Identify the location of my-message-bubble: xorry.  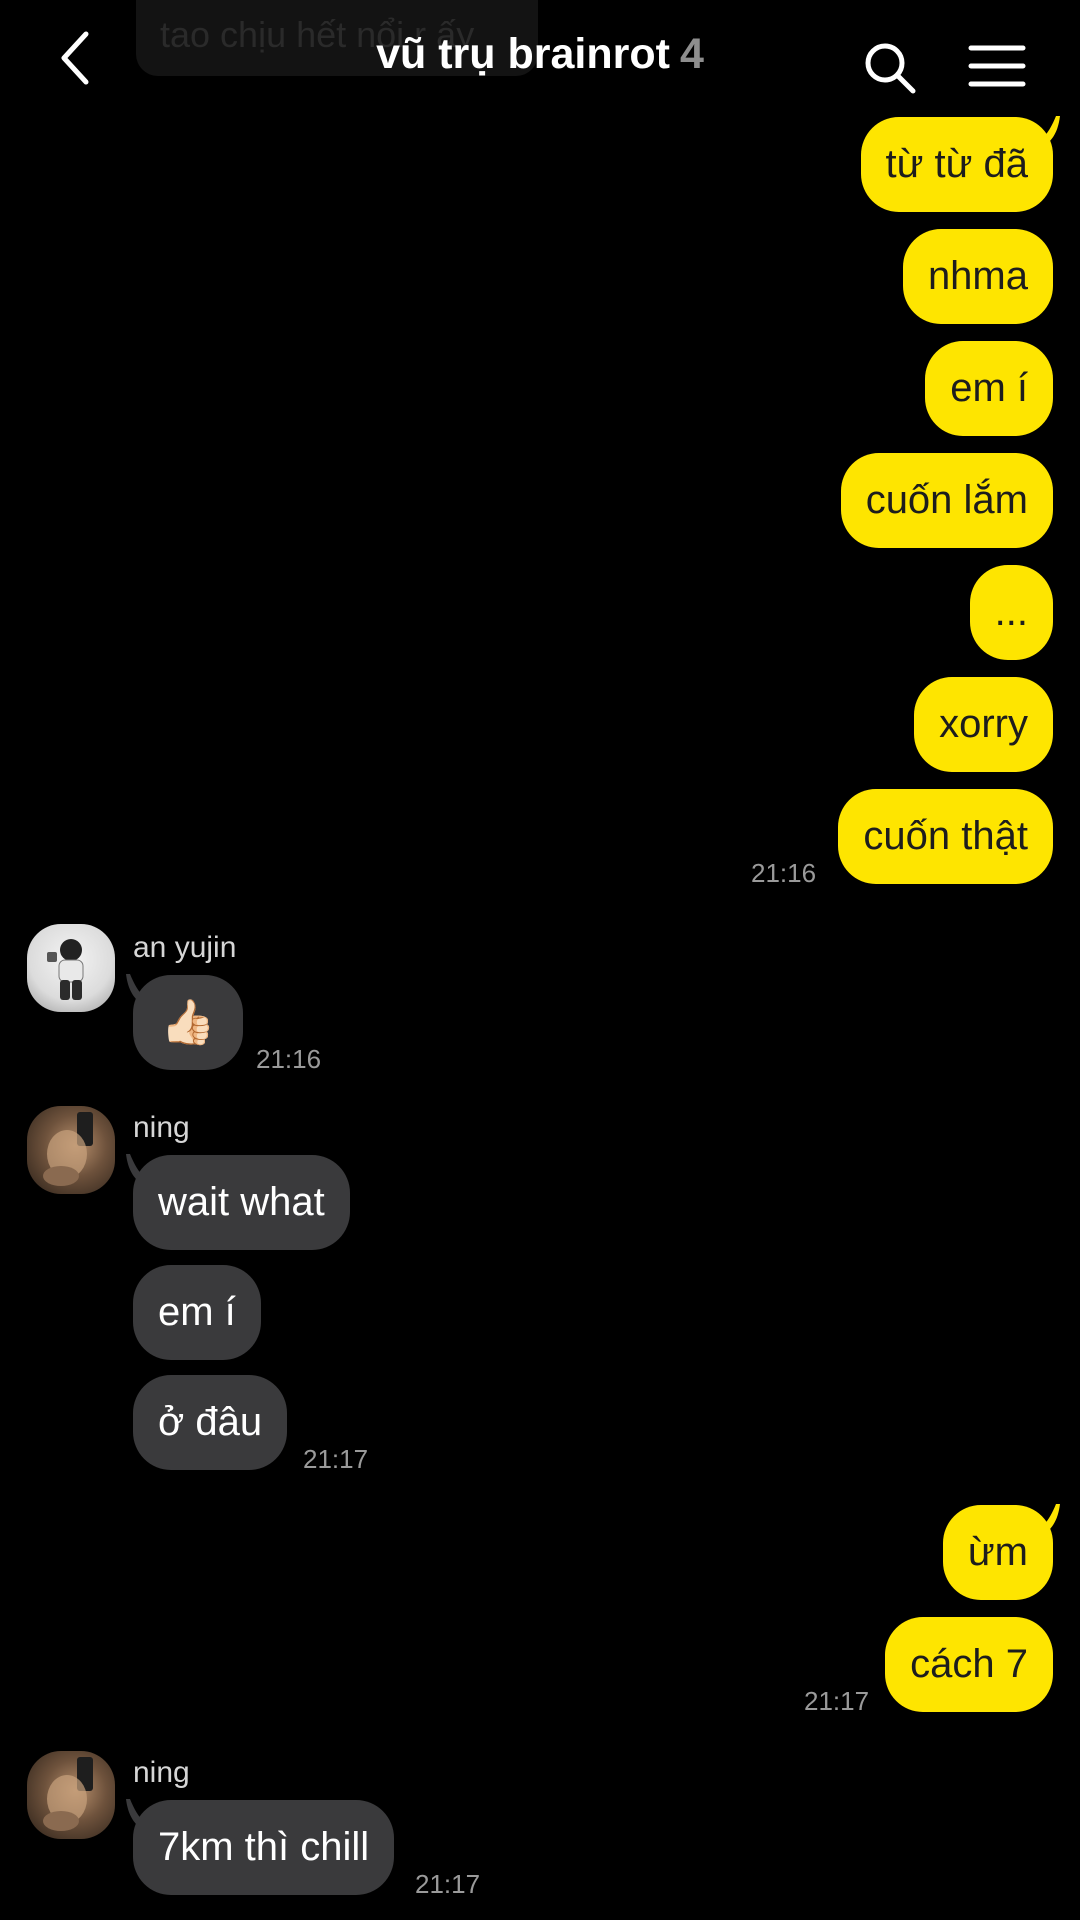
(983, 724).